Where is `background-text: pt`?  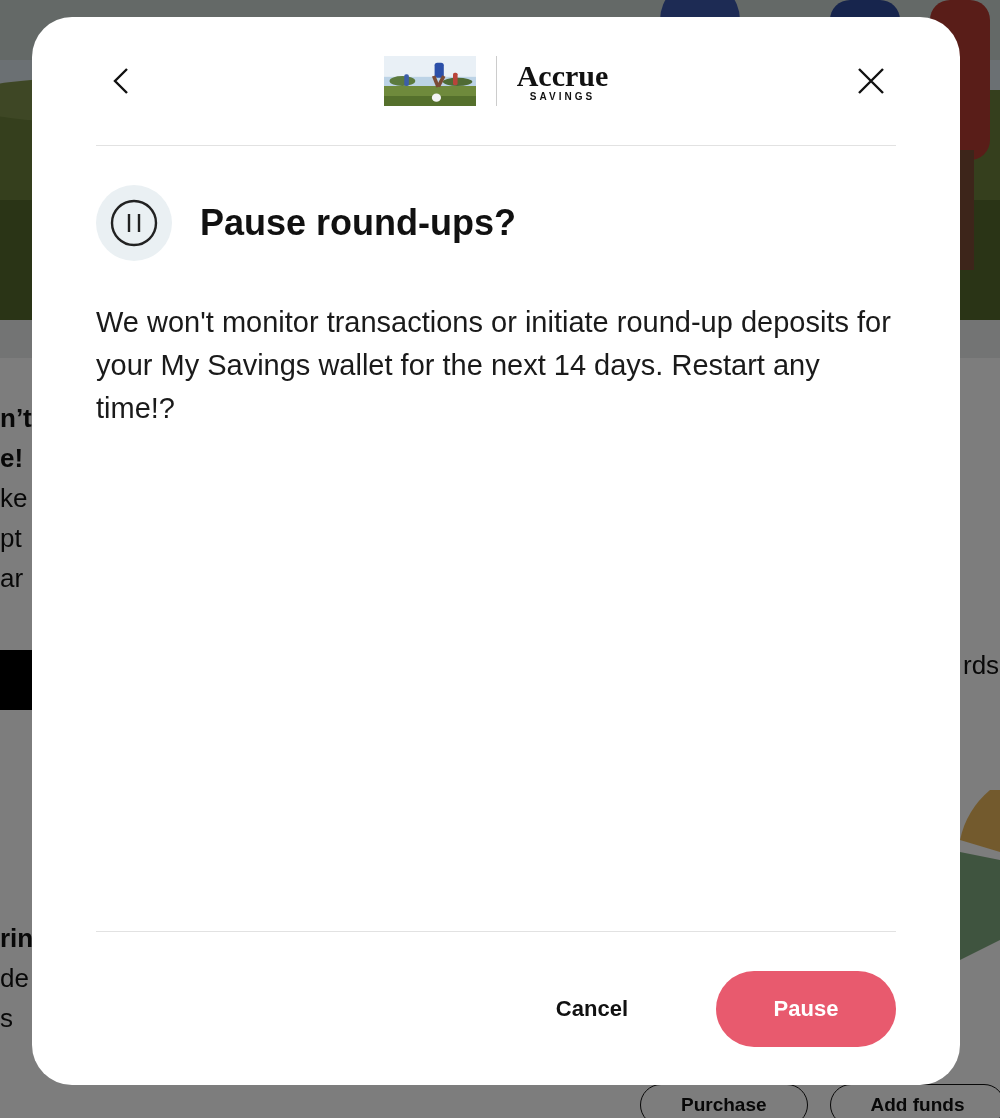
background-text: pt is located at coordinates (11, 538).